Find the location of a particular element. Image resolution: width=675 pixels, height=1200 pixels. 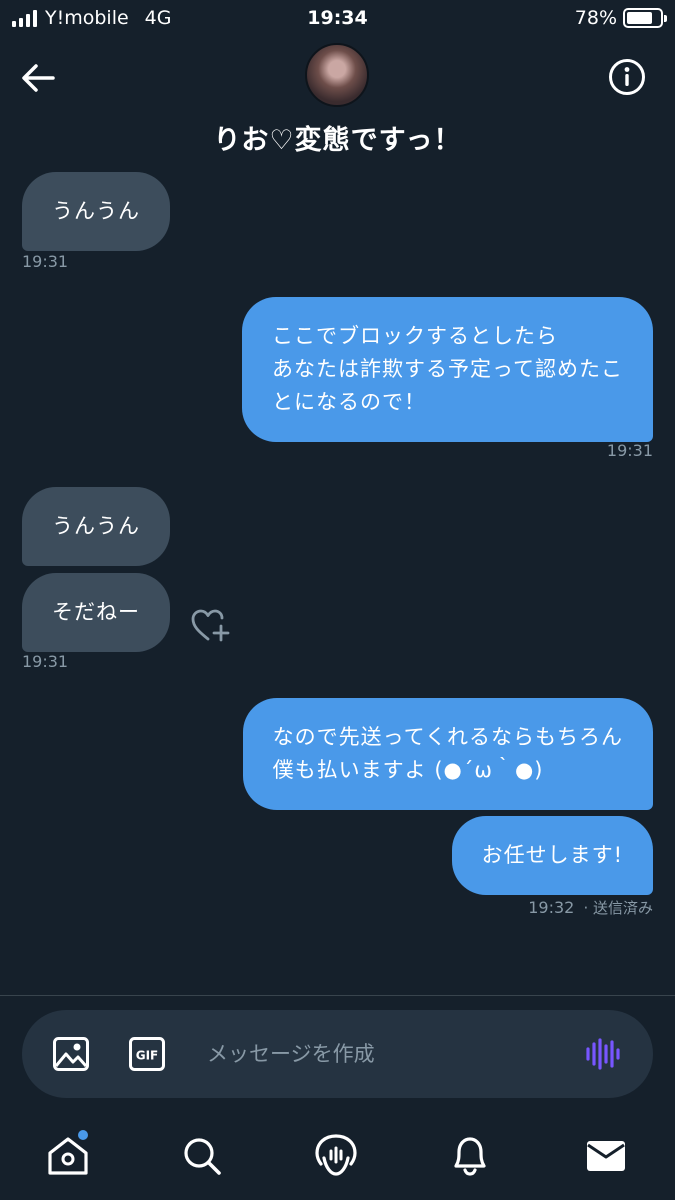

battery-cap is located at coordinates (665, 18).